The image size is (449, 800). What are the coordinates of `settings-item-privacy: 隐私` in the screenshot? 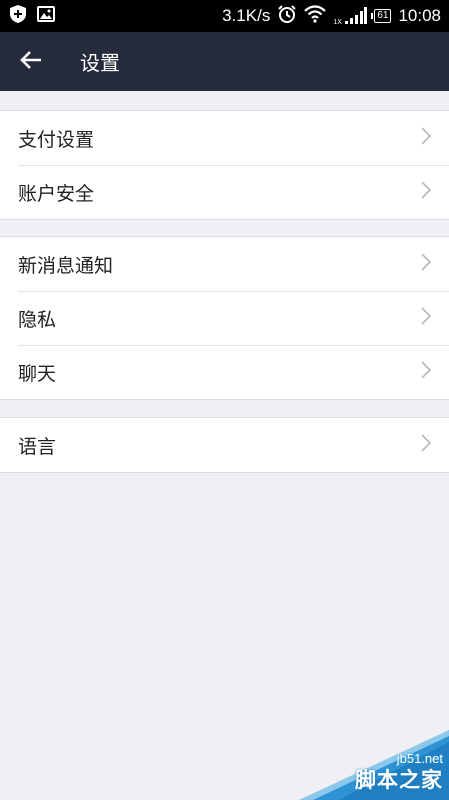 It's located at (224, 318).